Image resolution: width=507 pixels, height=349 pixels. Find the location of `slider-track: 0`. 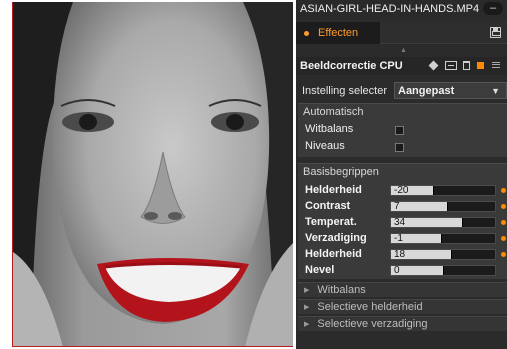

slider-track: 0 is located at coordinates (443, 270).